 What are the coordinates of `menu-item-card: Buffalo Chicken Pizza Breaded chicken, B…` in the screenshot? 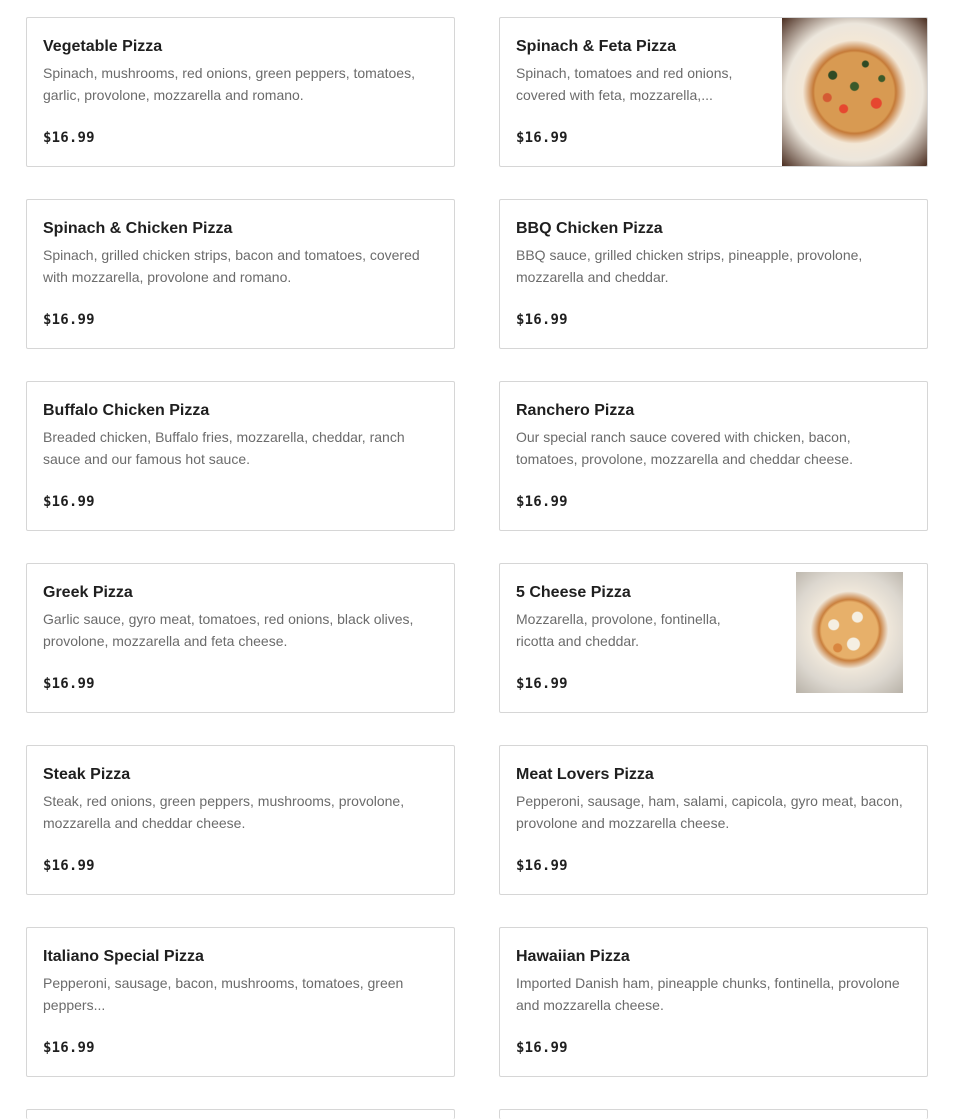 It's located at (240, 456).